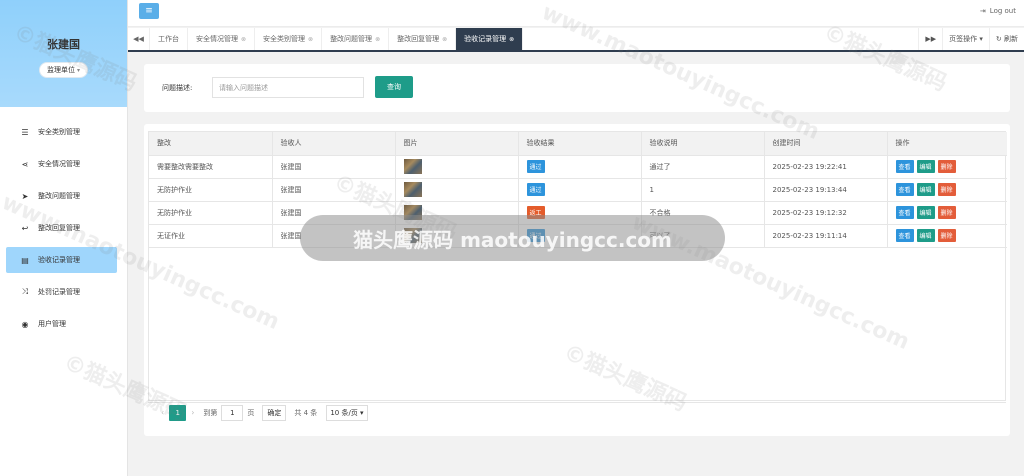 Image resolution: width=1024 pixels, height=476 pixels. I want to click on tab-2: 安全情况管理 ⊗, so click(222, 39).